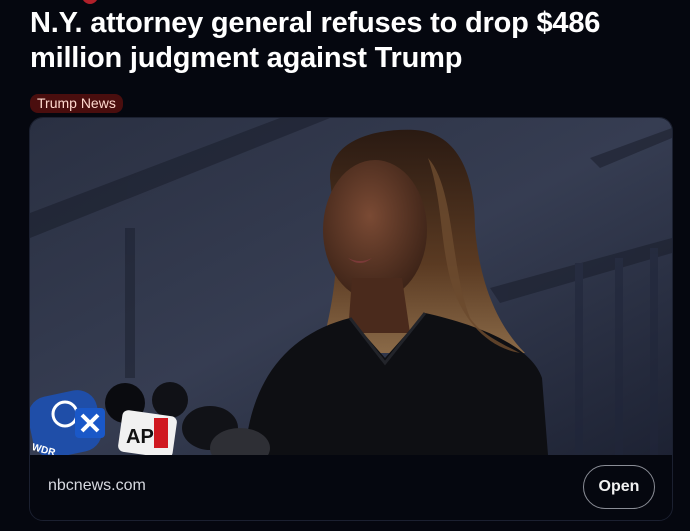 Image resolution: width=690 pixels, height=531 pixels. What do you see at coordinates (76, 103) in the screenshot?
I see `topic-tag: Trump News` at bounding box center [76, 103].